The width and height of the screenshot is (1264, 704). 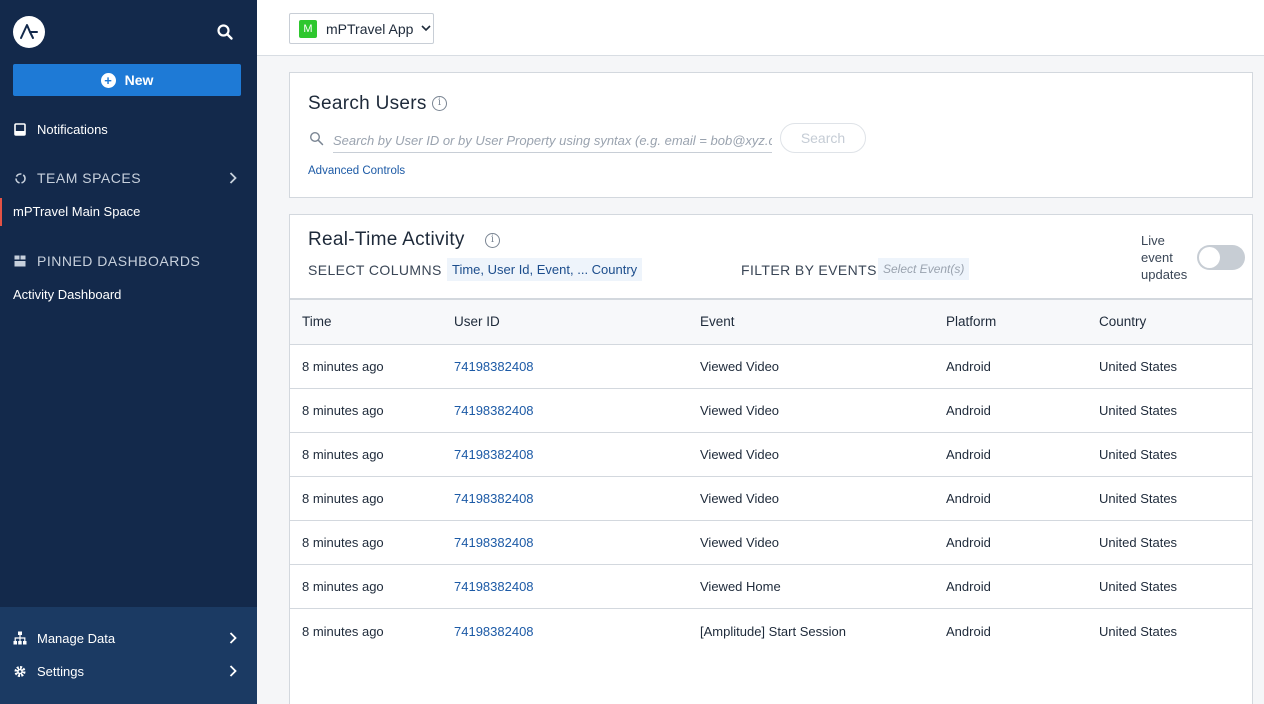 I want to click on toggle-knob, so click(x=1209, y=257).